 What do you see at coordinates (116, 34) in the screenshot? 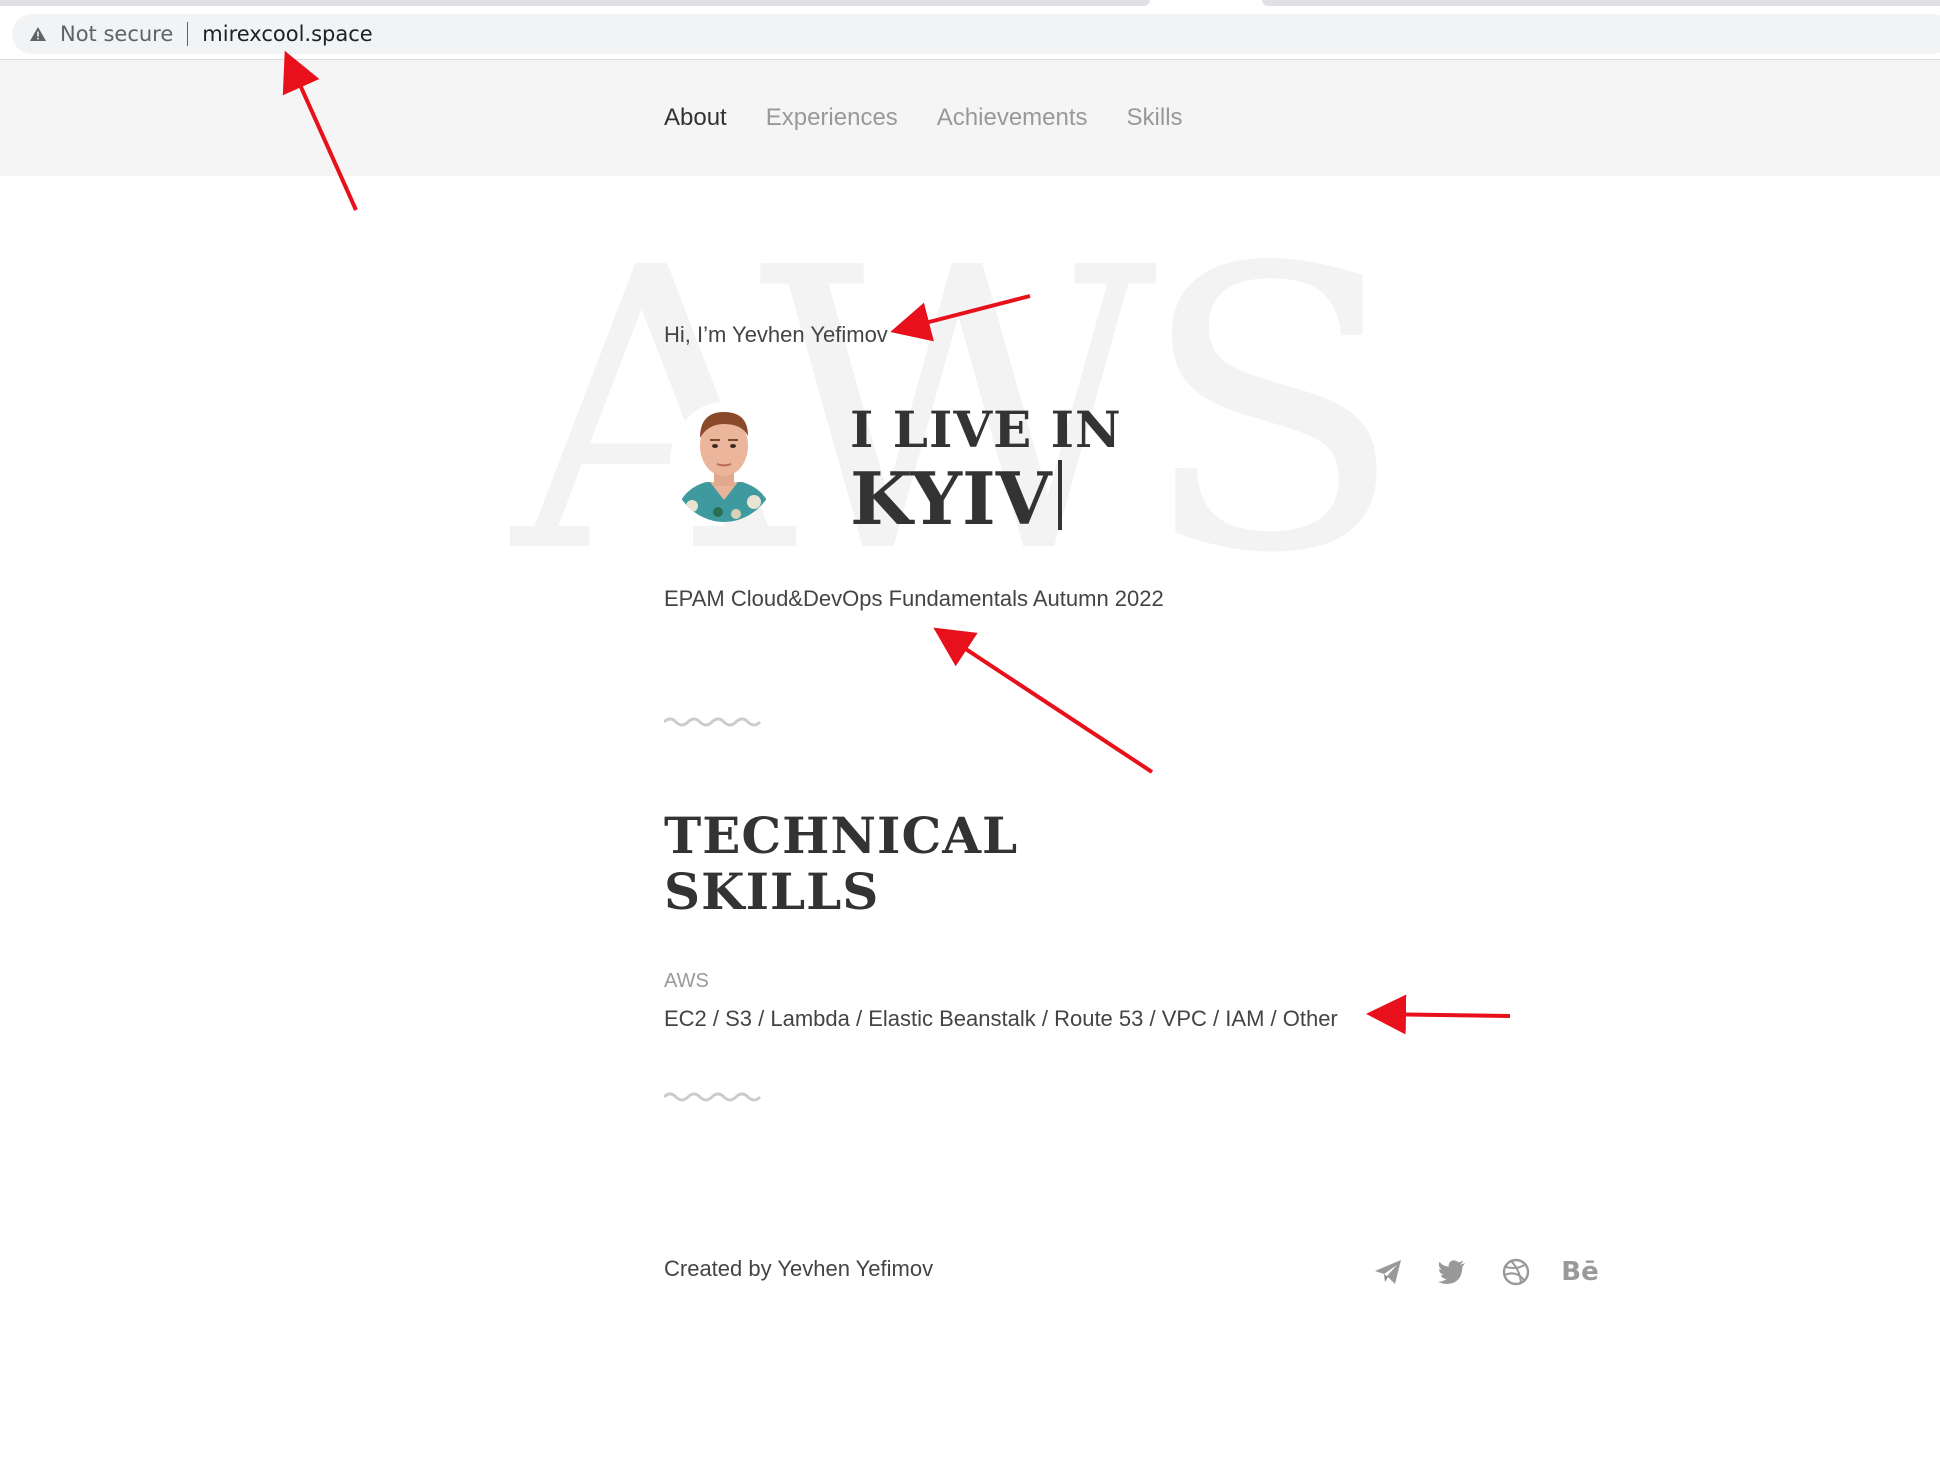
I see `security-status-text: Not secure` at bounding box center [116, 34].